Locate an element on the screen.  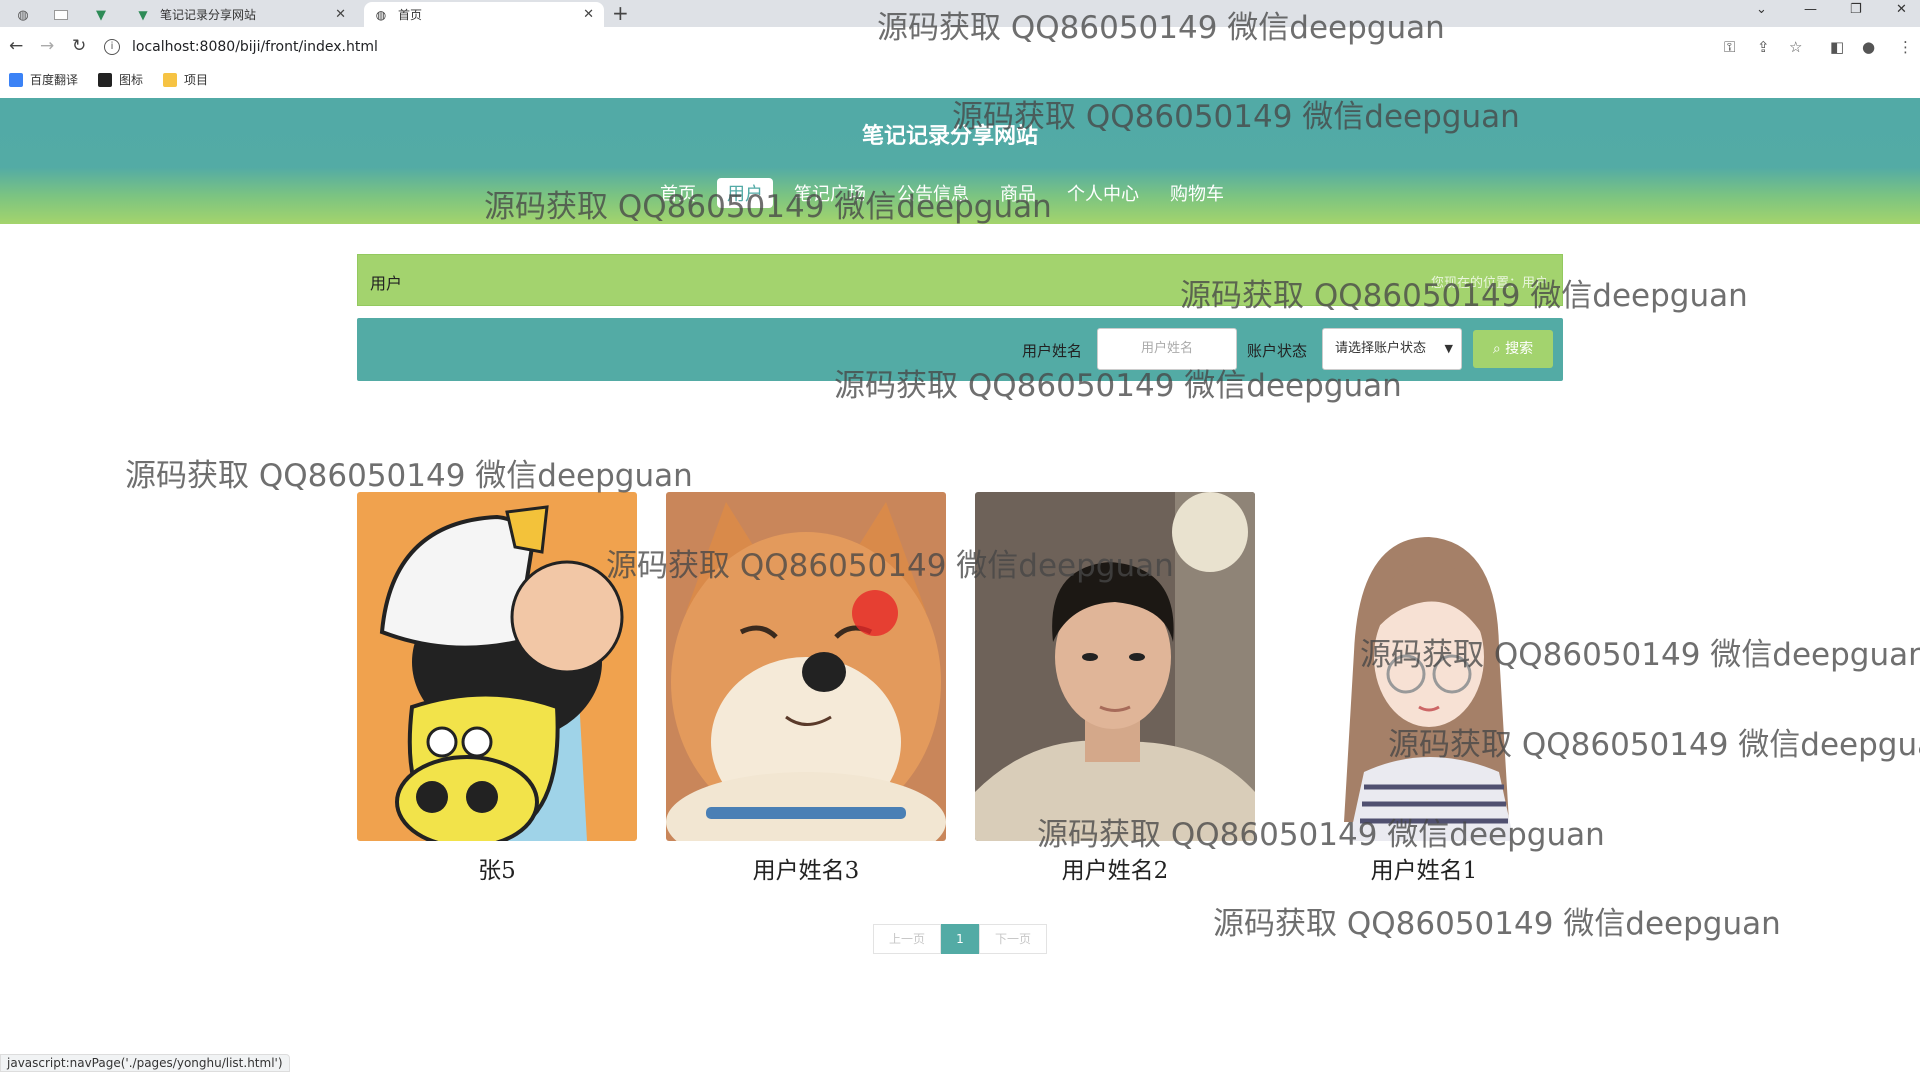
cartoon-boy-avatar-image is located at coordinates (497, 666).